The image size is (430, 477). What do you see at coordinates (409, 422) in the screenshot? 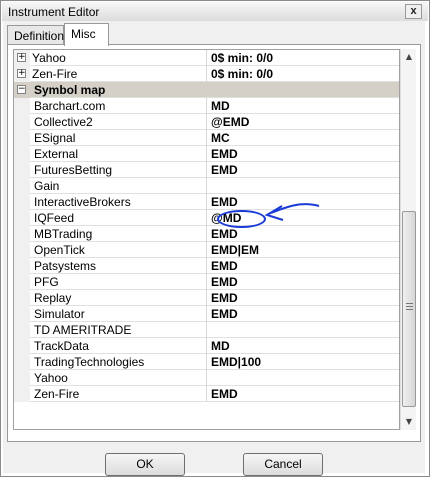
I see `scroll-down-icon: ▼` at bounding box center [409, 422].